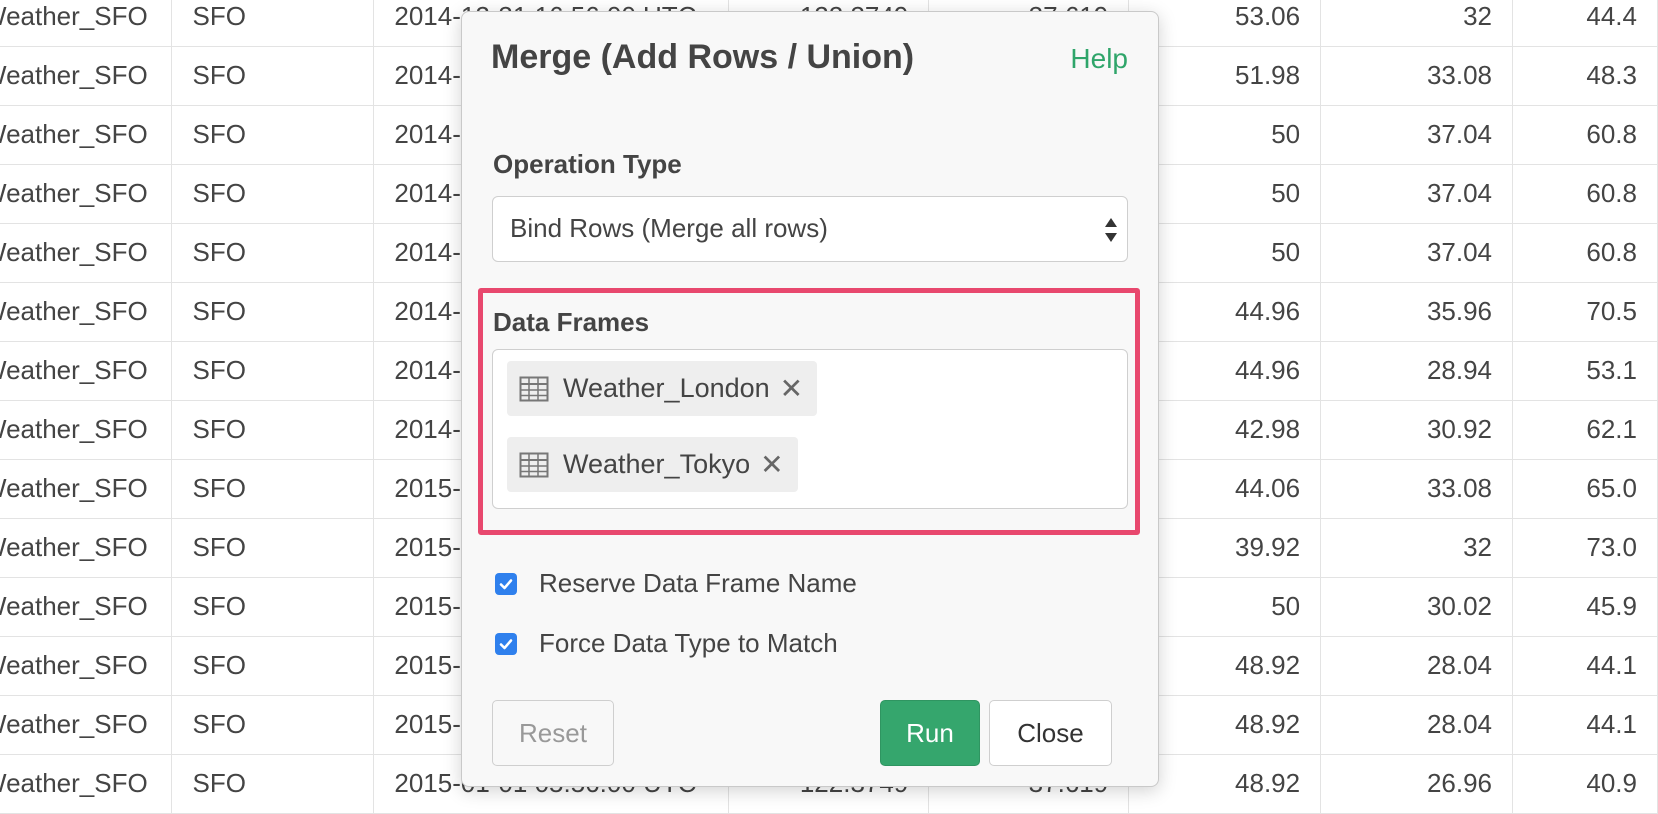 The height and width of the screenshot is (814, 1658). I want to click on table-cell: 48.3, so click(1585, 76).